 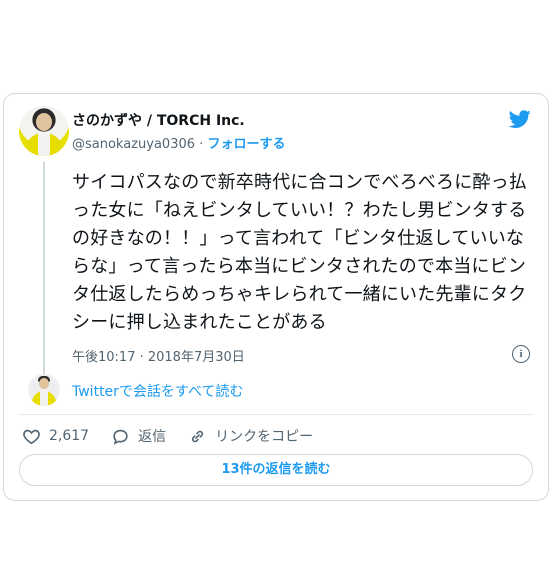 What do you see at coordinates (44, 390) in the screenshot?
I see `conversation-avatar` at bounding box center [44, 390].